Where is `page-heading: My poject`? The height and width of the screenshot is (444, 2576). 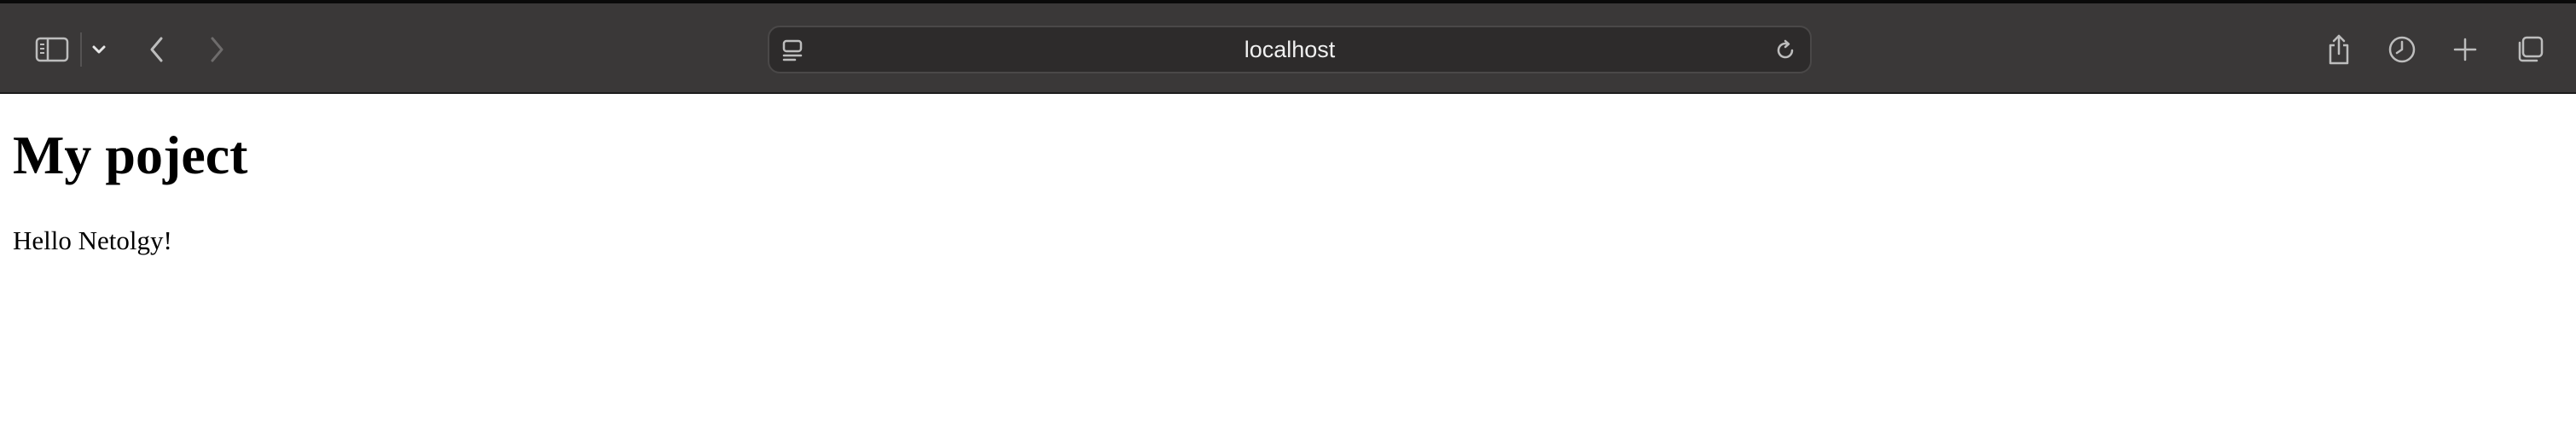 page-heading: My poject is located at coordinates (130, 155).